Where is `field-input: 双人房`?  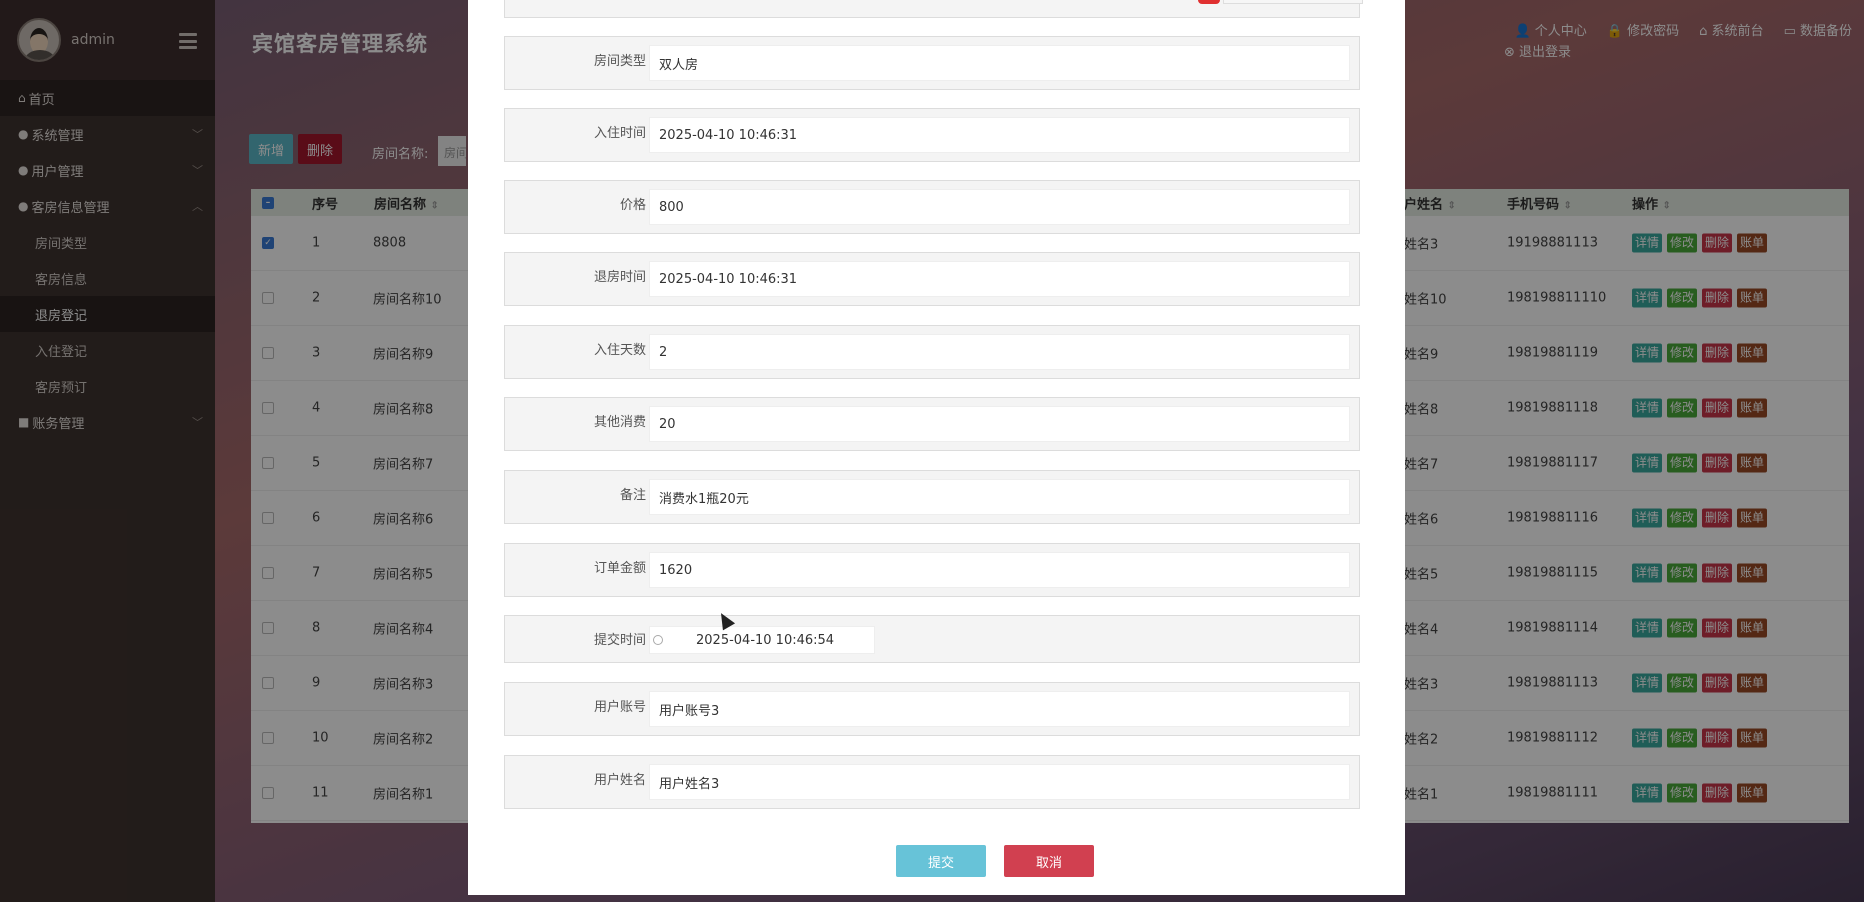
field-input: 双人房 is located at coordinates (999, 63).